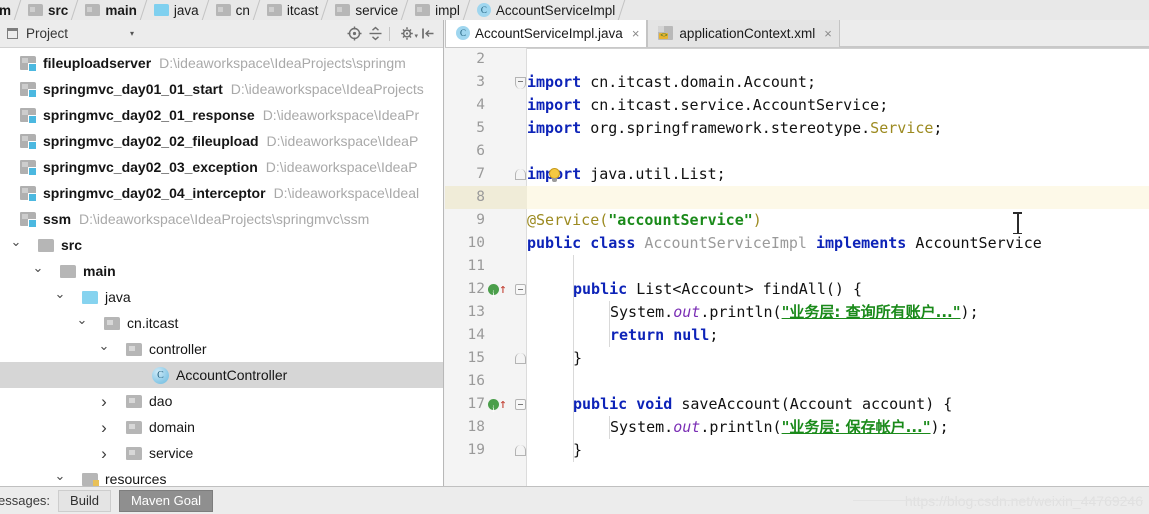 The image size is (1149, 514). What do you see at coordinates (221, 245) in the screenshot?
I see `tree-row-src: src` at bounding box center [221, 245].